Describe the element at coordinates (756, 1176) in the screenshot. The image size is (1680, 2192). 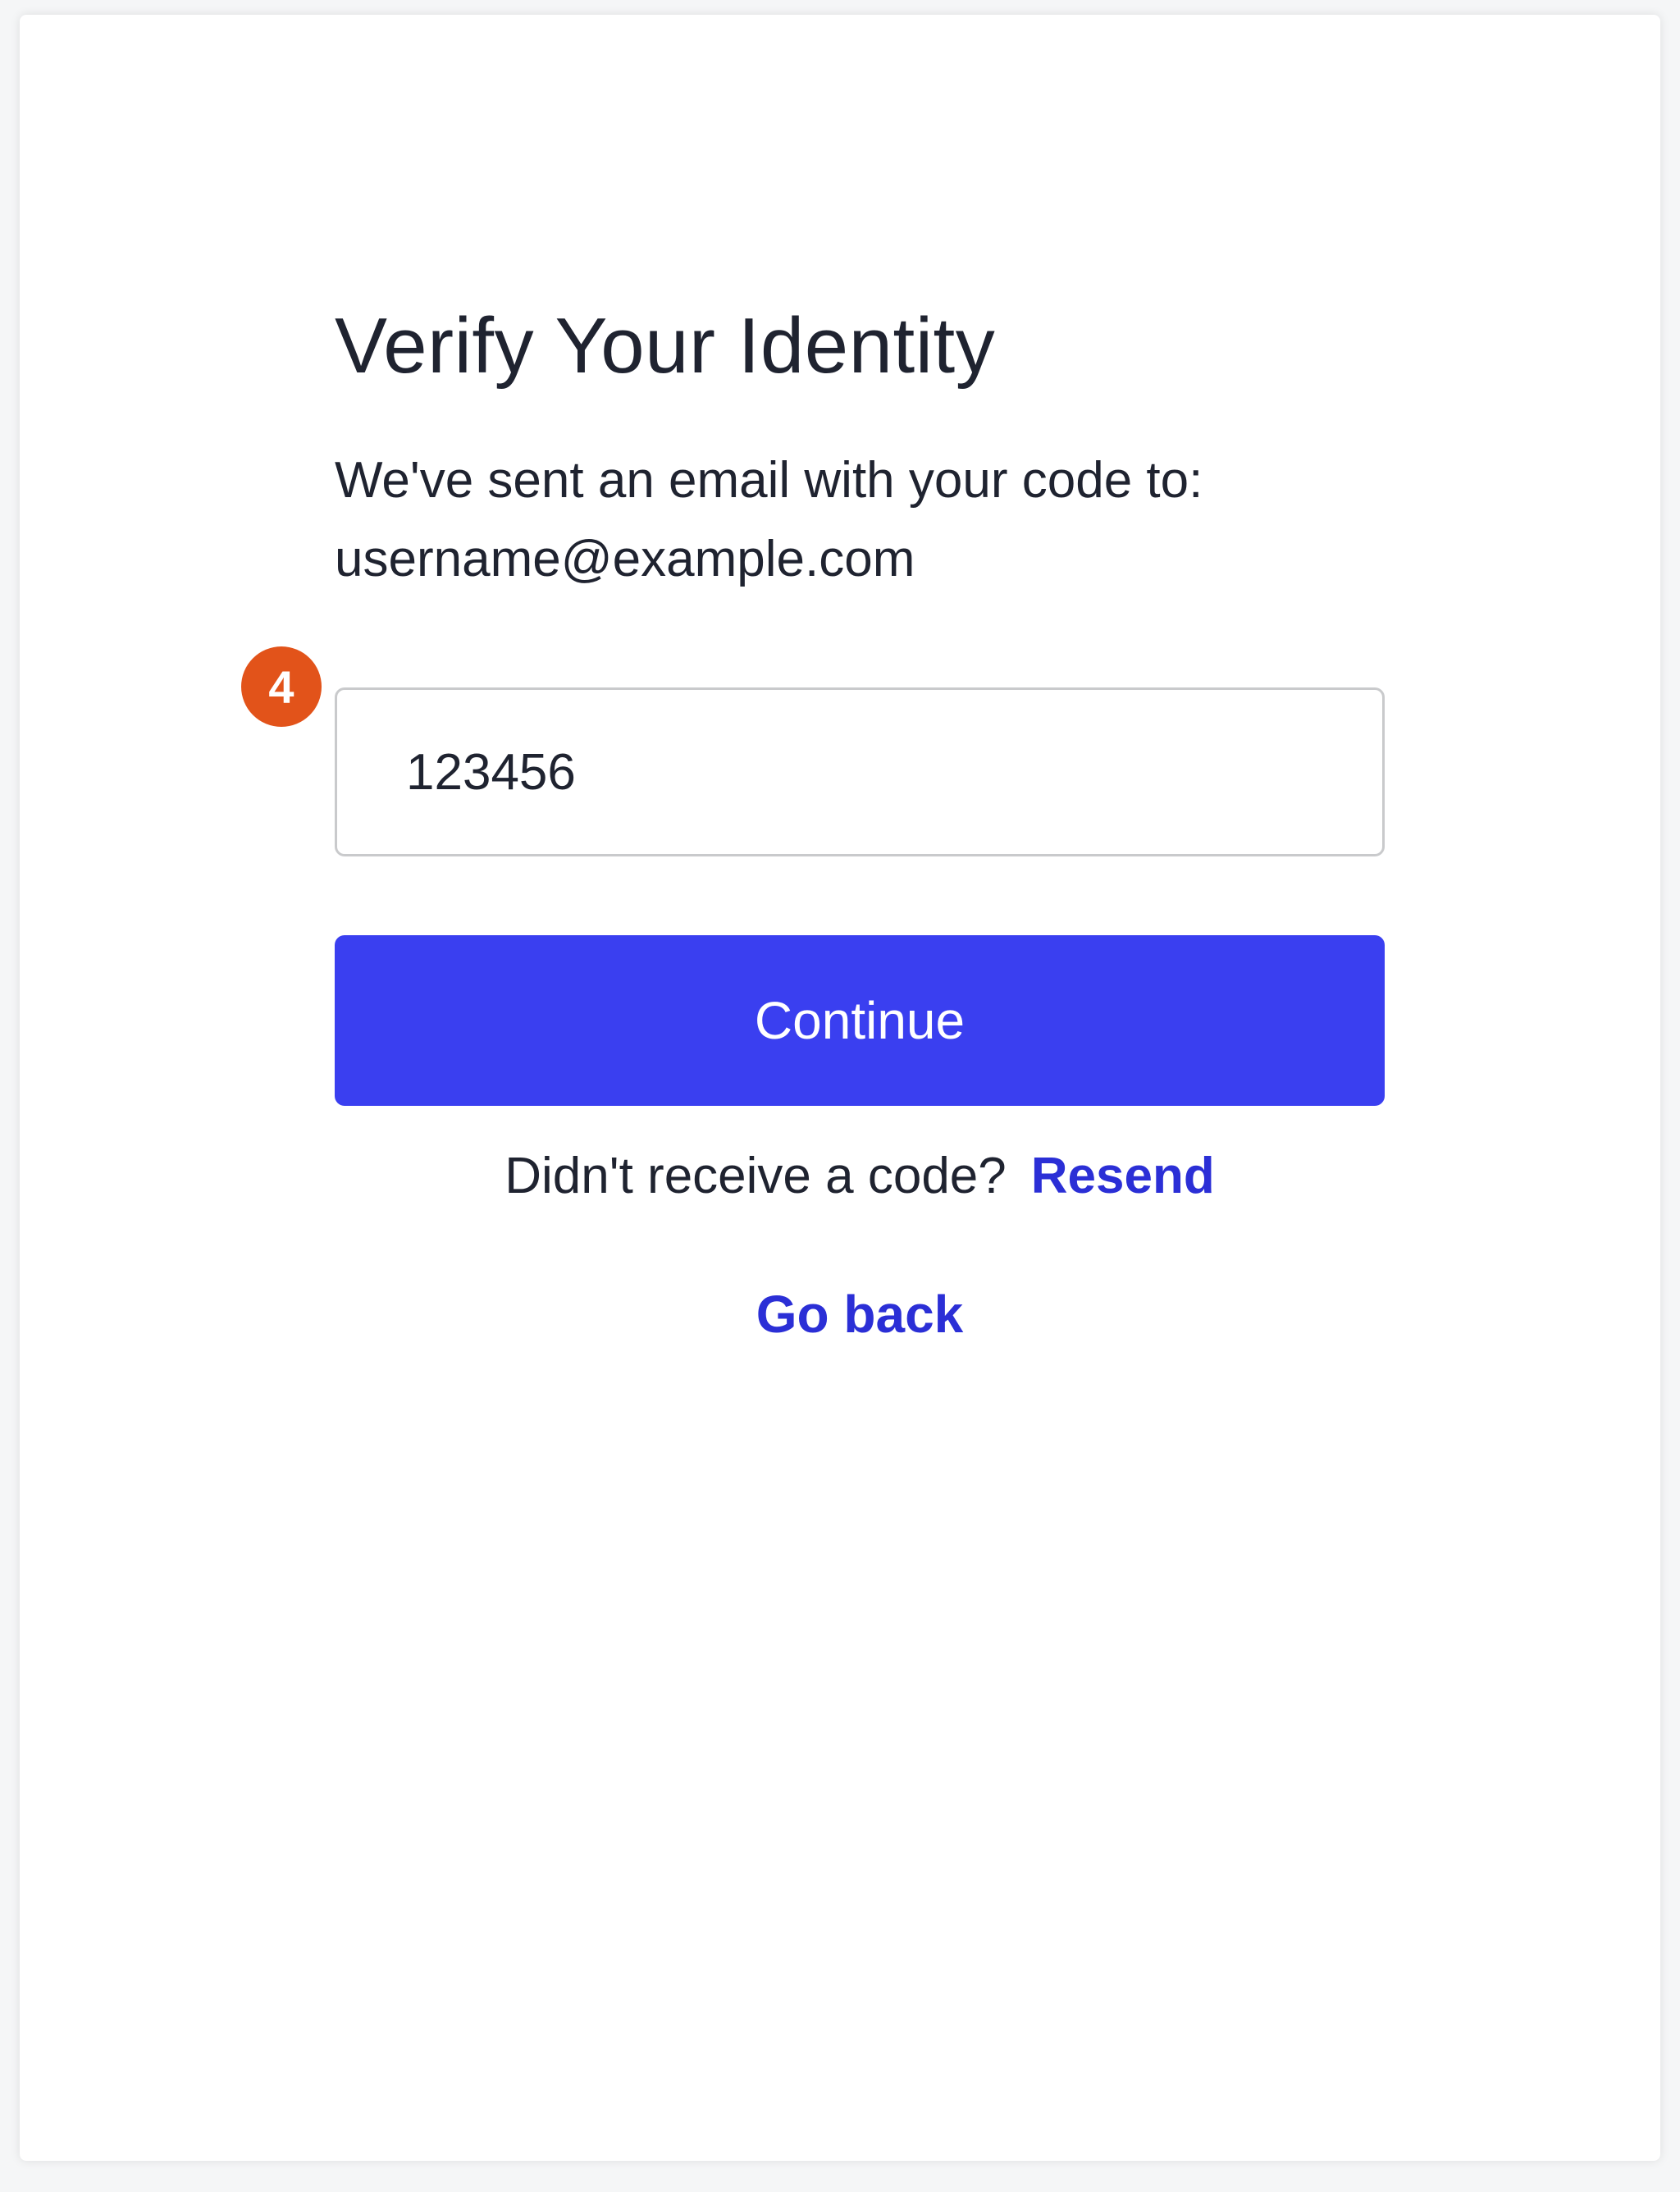
I see `resend-prompt: Didn't receive a code?` at that location.